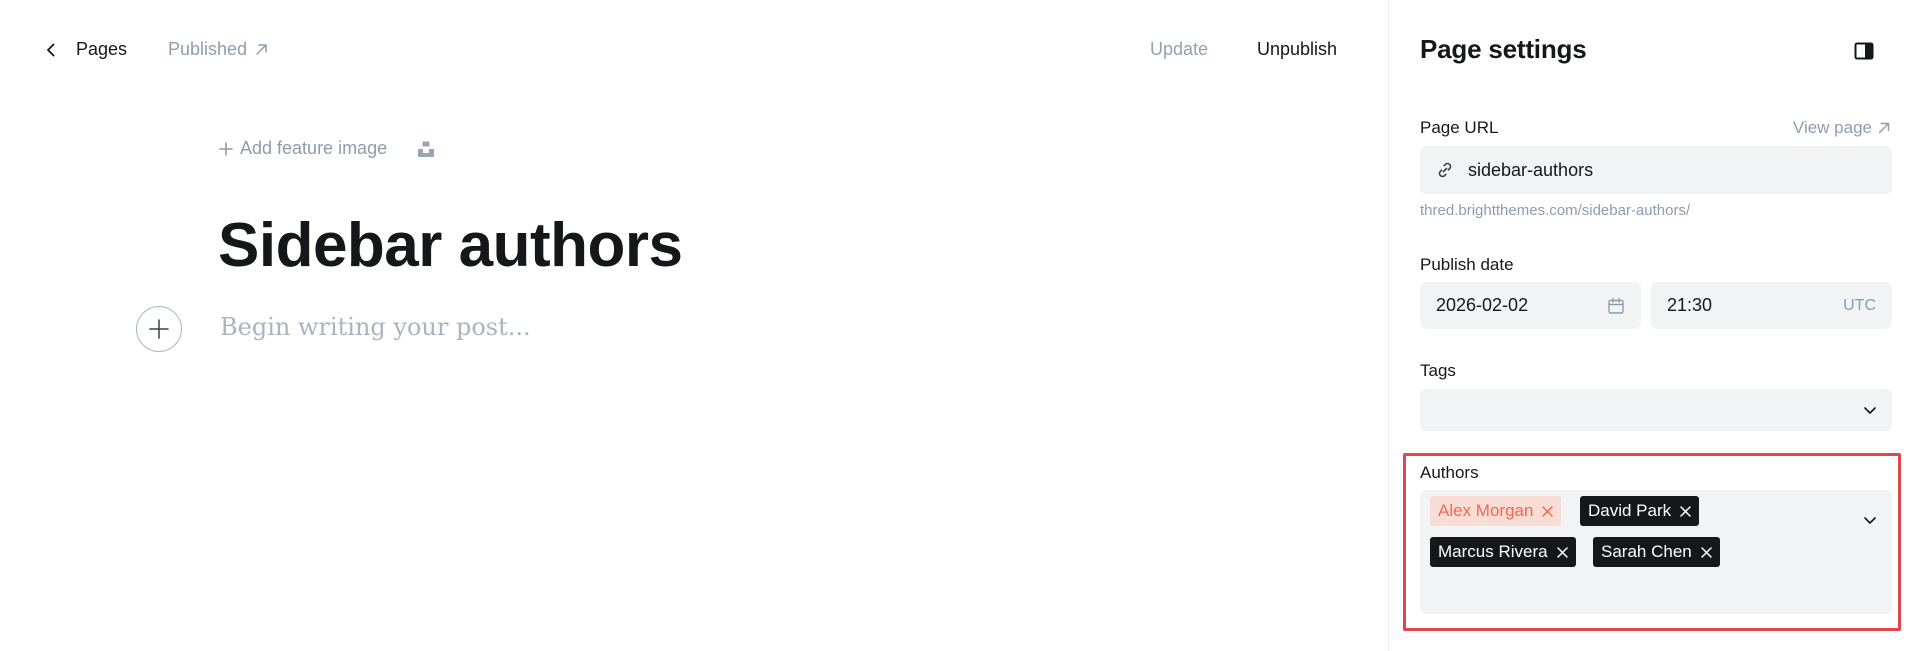 The width and height of the screenshot is (1920, 651). What do you see at coordinates (314, 148) in the screenshot?
I see `add-feature-image-label: Add feature image` at bounding box center [314, 148].